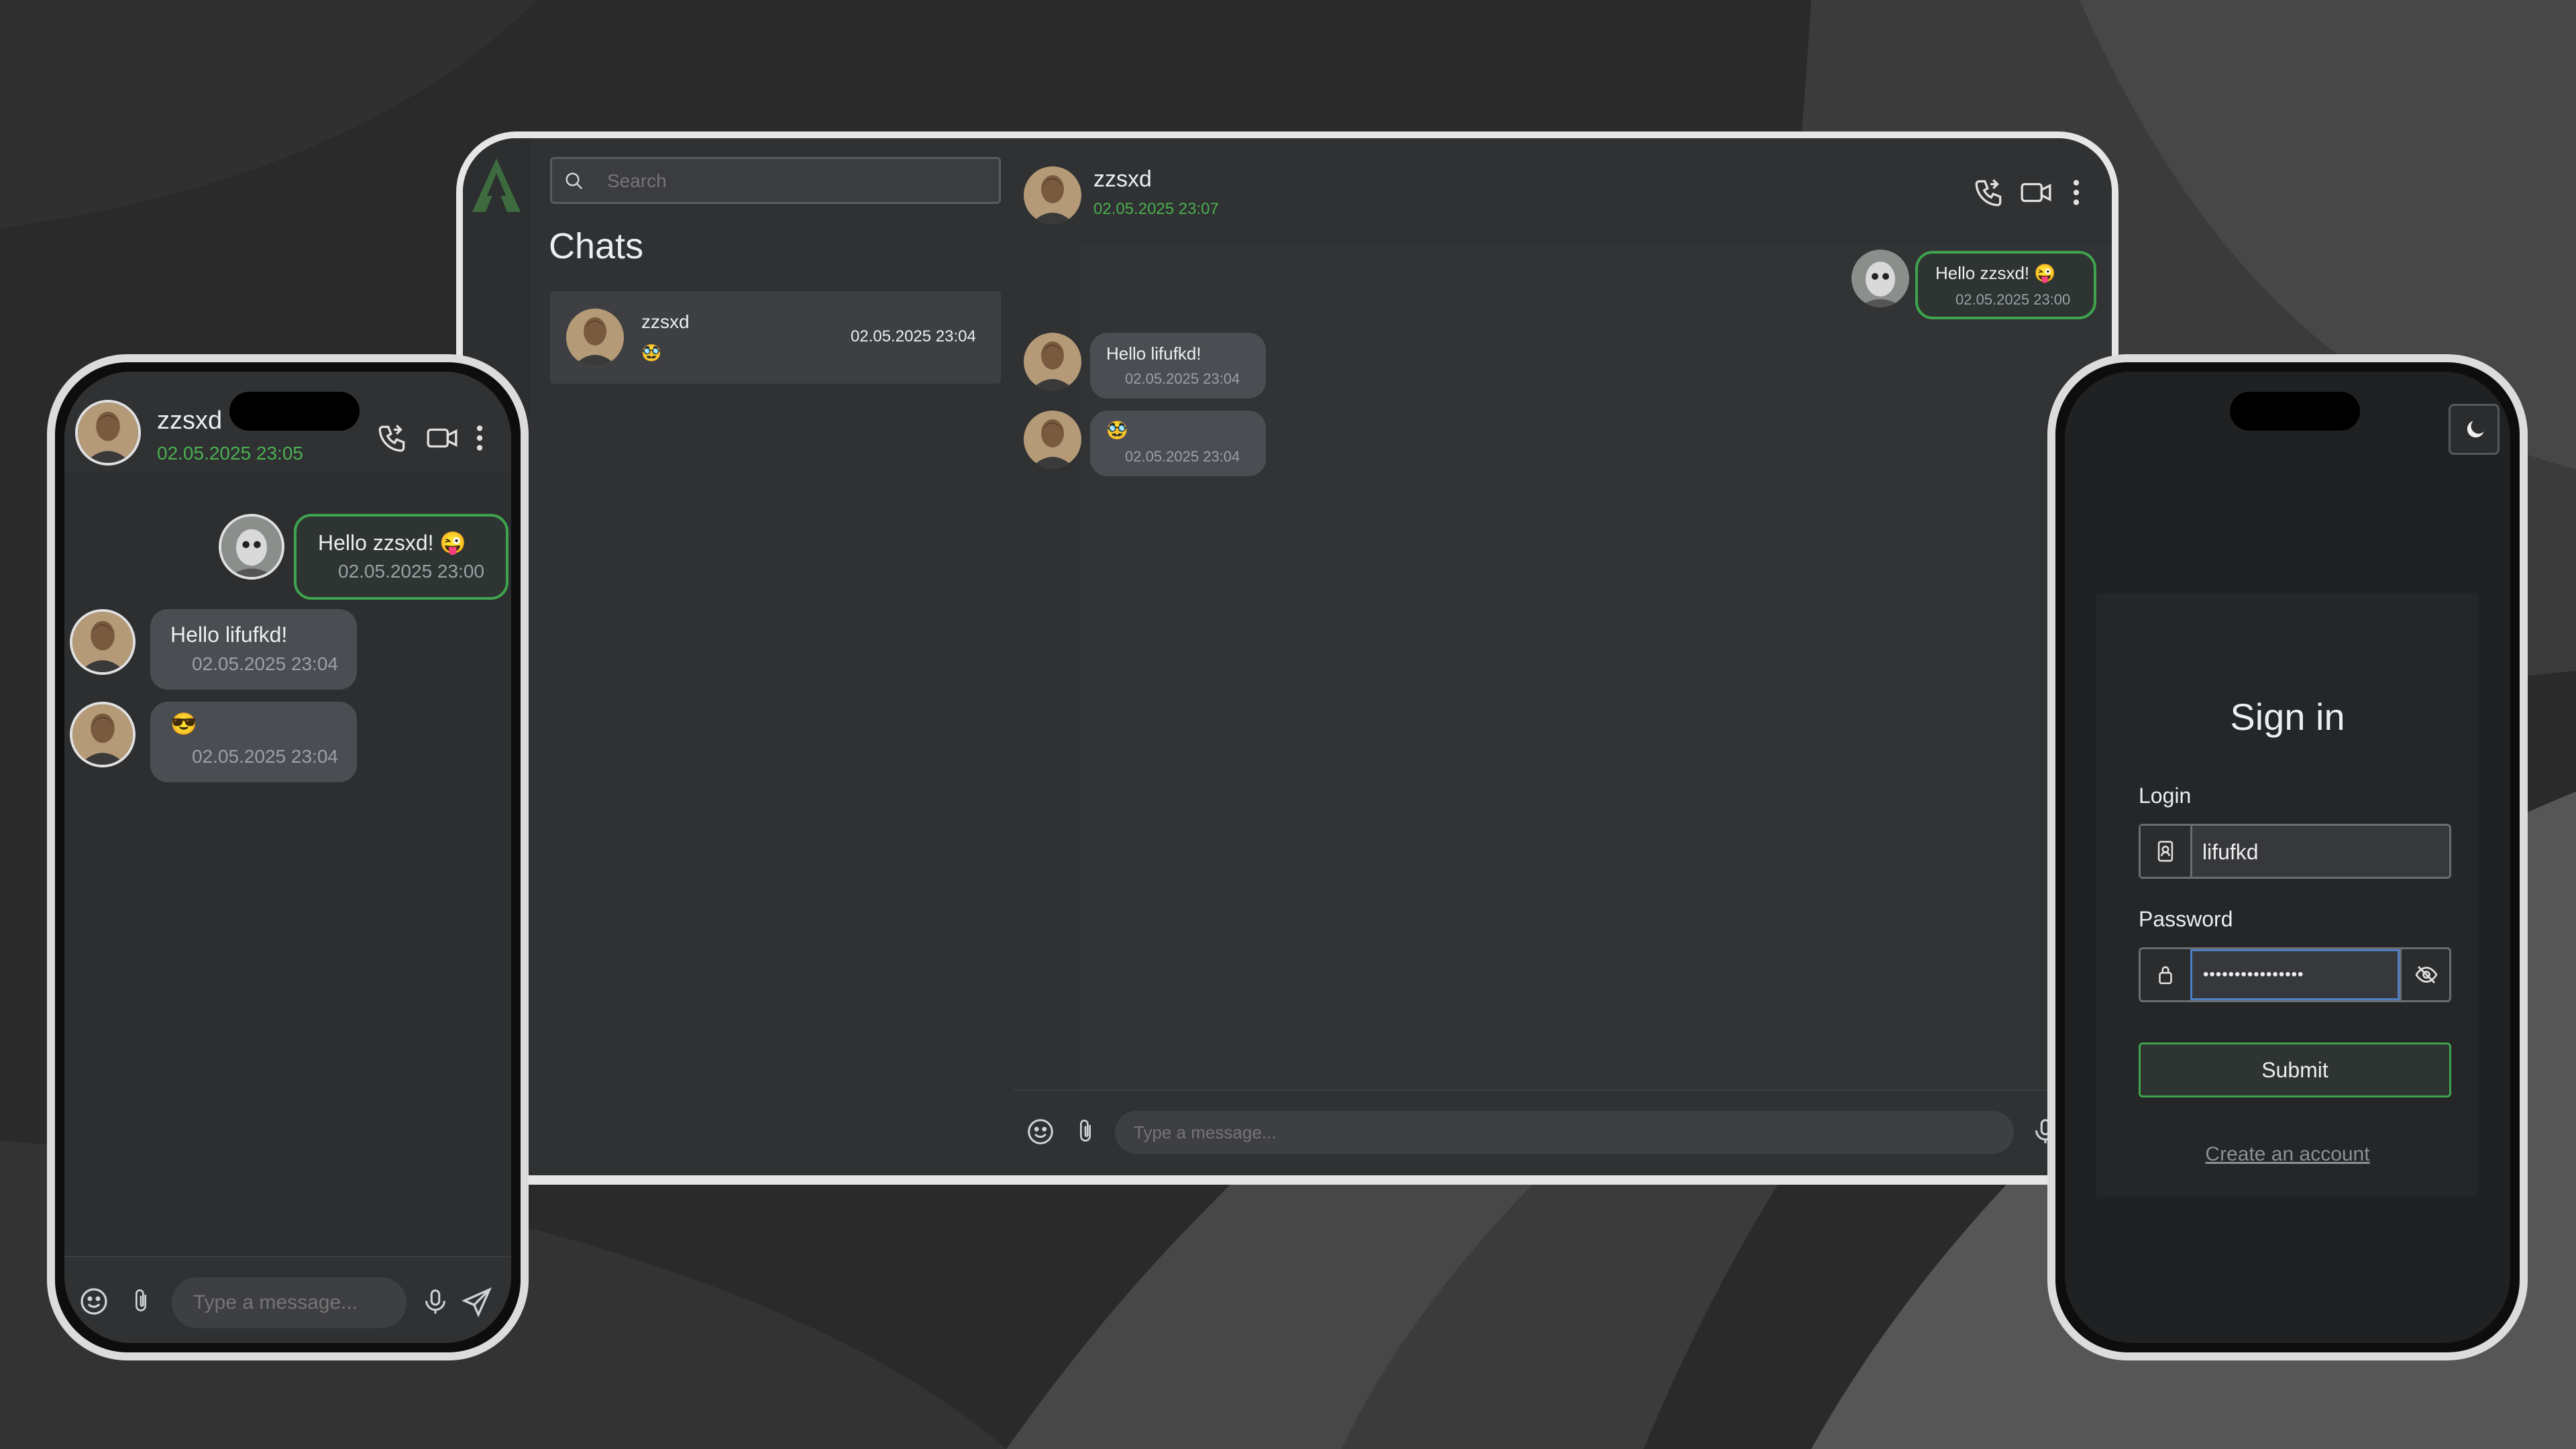 Image resolution: width=2576 pixels, height=1449 pixels. I want to click on lock-icon, so click(2165, 974).